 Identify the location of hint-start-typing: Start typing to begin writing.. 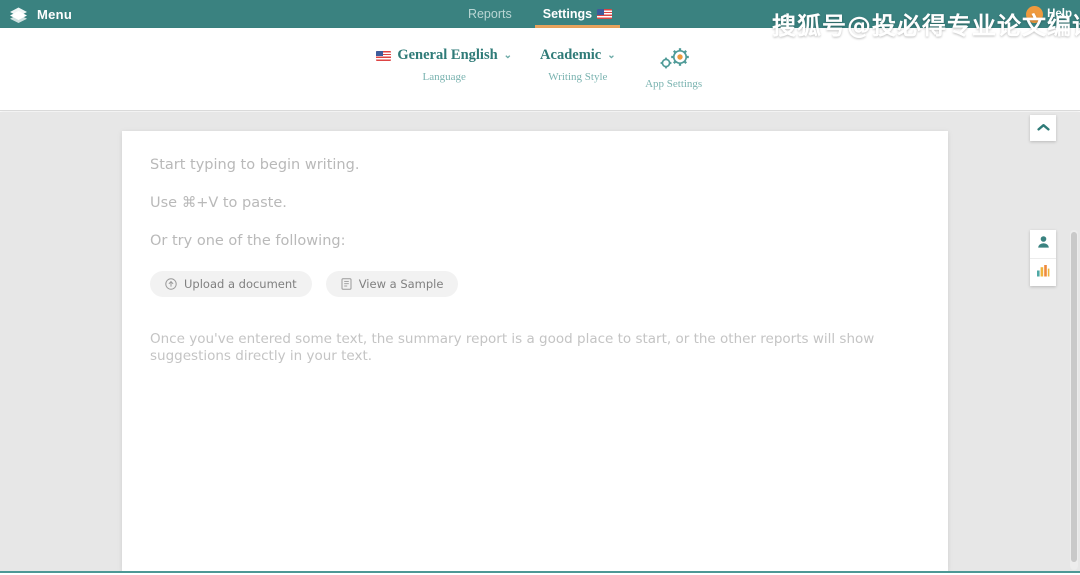
(255, 165).